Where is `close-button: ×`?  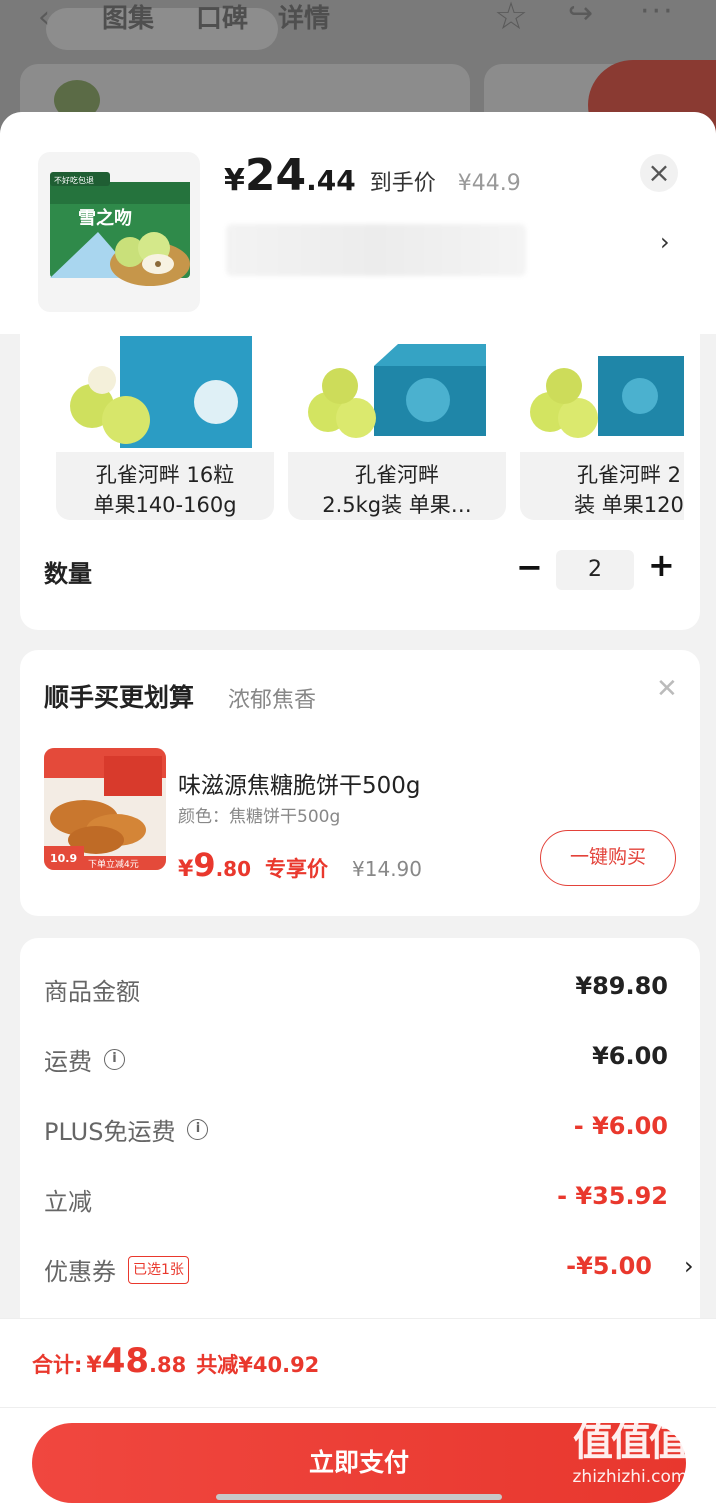
close-button: × is located at coordinates (659, 173).